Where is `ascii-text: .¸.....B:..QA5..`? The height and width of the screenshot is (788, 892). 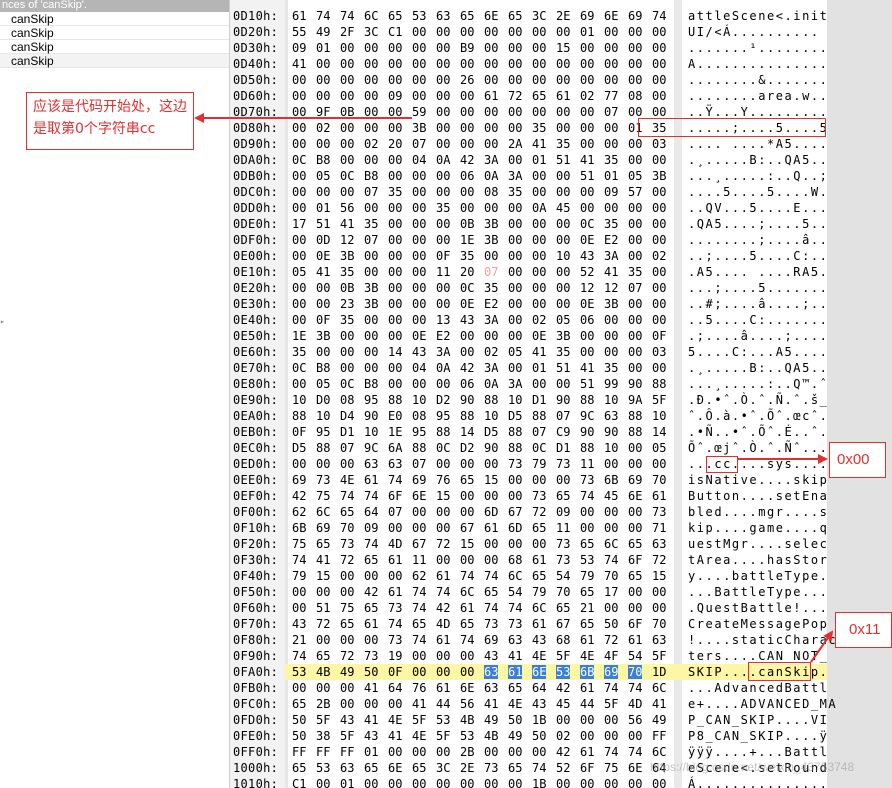
ascii-text: .¸.....B:..QA5.. is located at coordinates (758, 160).